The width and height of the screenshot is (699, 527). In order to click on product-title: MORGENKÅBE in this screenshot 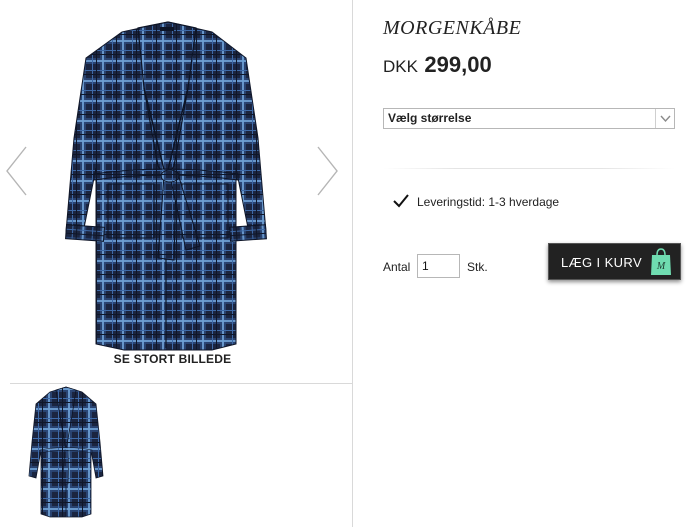, I will do `click(452, 28)`.